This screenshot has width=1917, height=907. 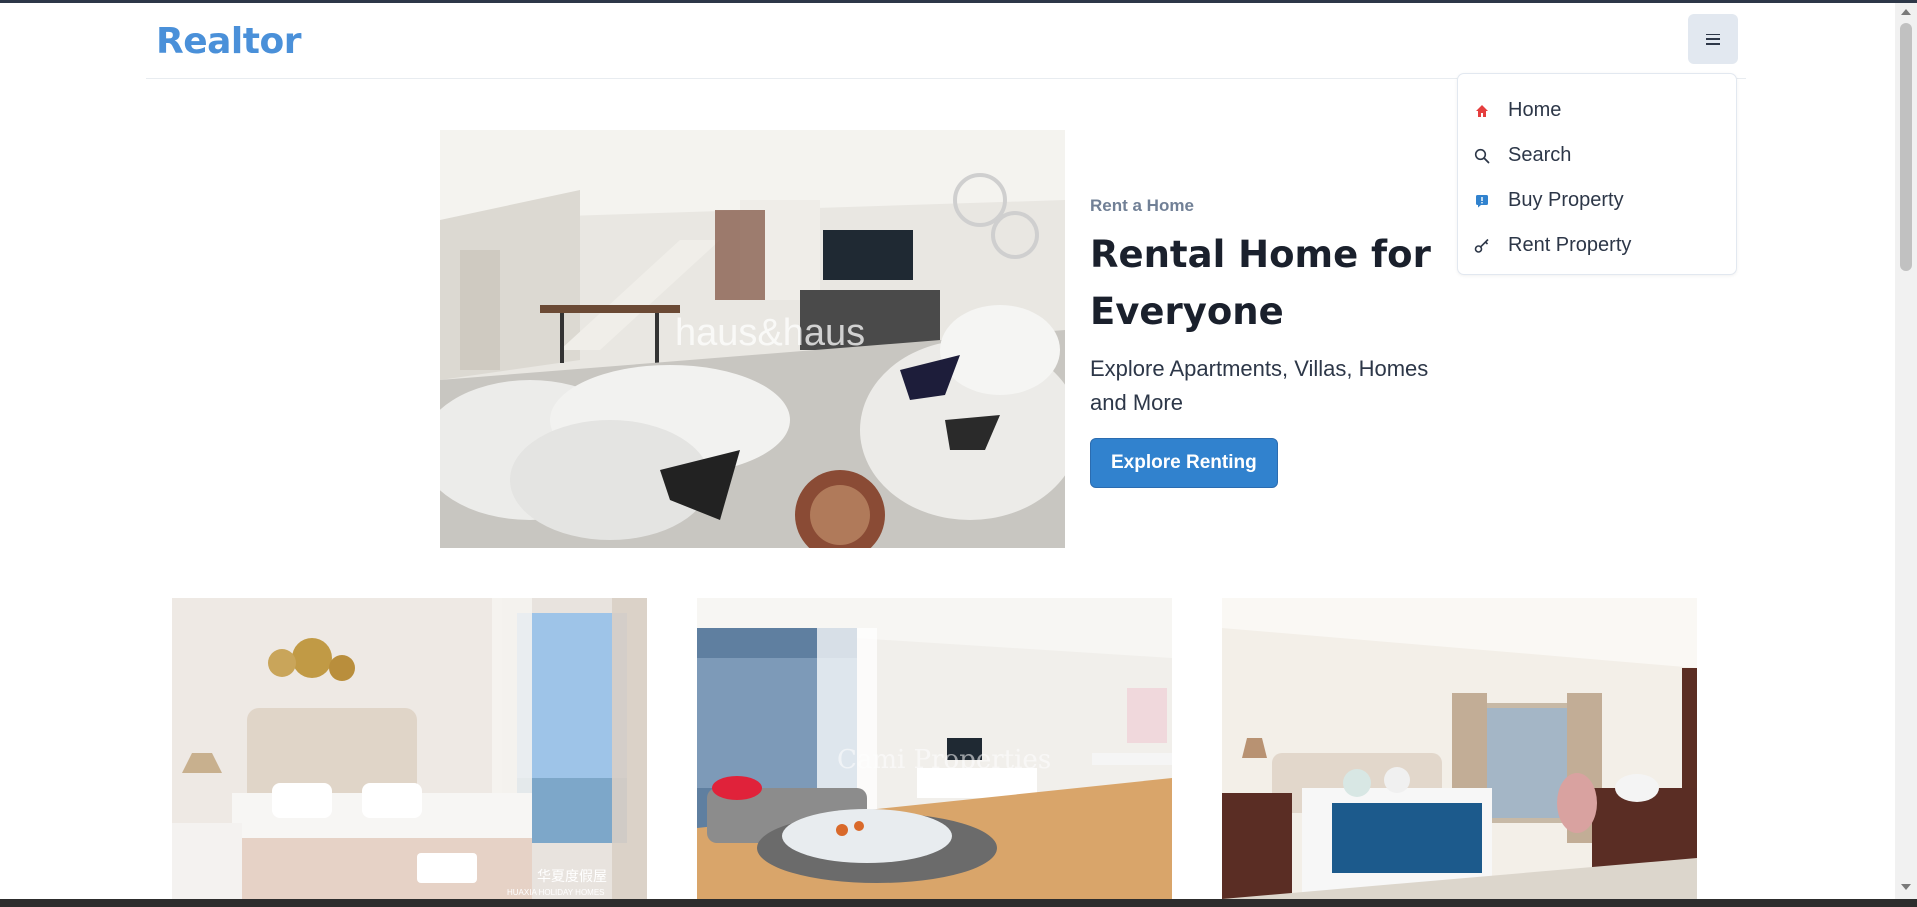 What do you see at coordinates (1184, 463) in the screenshot?
I see `explore-renting-button: Explore Renting` at bounding box center [1184, 463].